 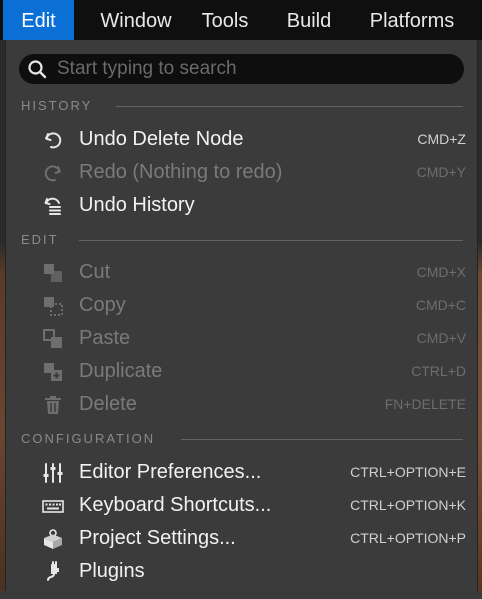 I want to click on menu-item-label: Paste, so click(x=105, y=338).